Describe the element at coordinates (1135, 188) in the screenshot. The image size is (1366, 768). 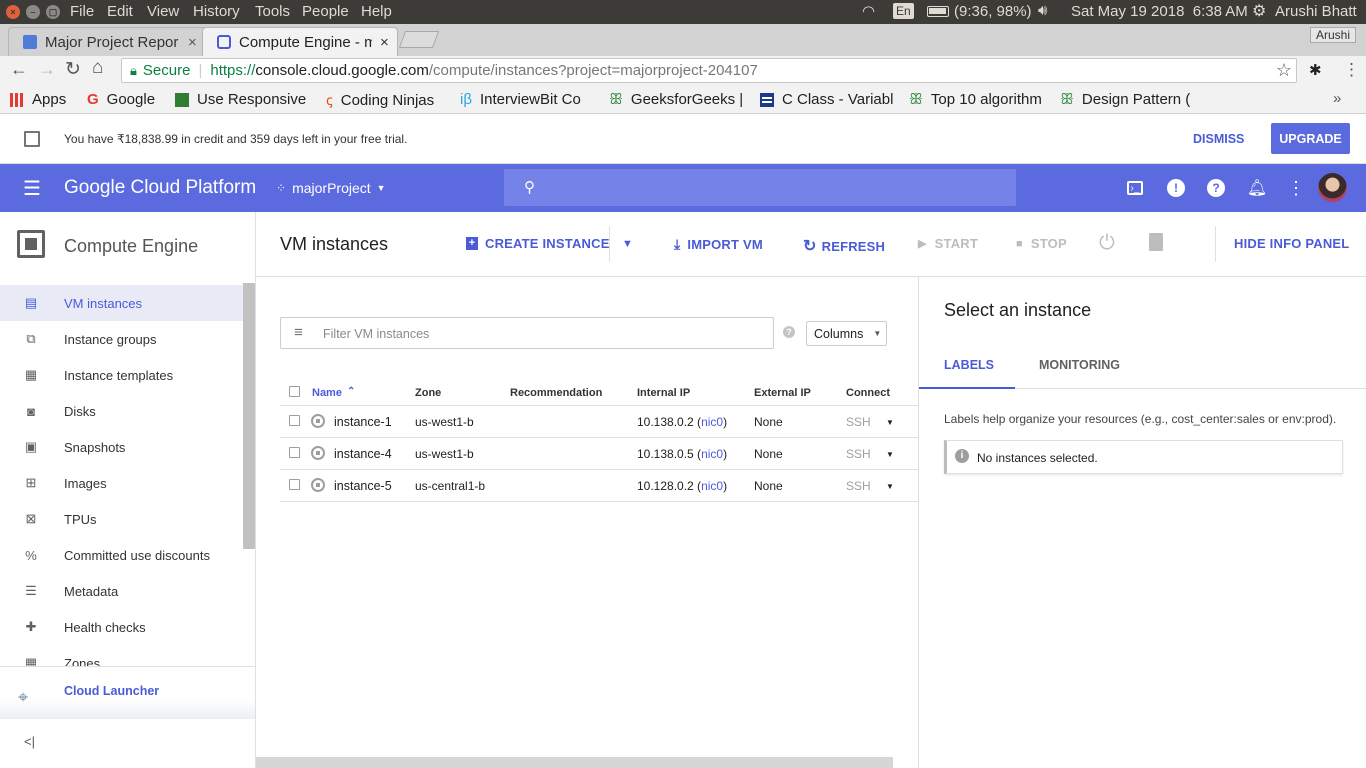
I see `cloud-shell-icon: ›_` at that location.